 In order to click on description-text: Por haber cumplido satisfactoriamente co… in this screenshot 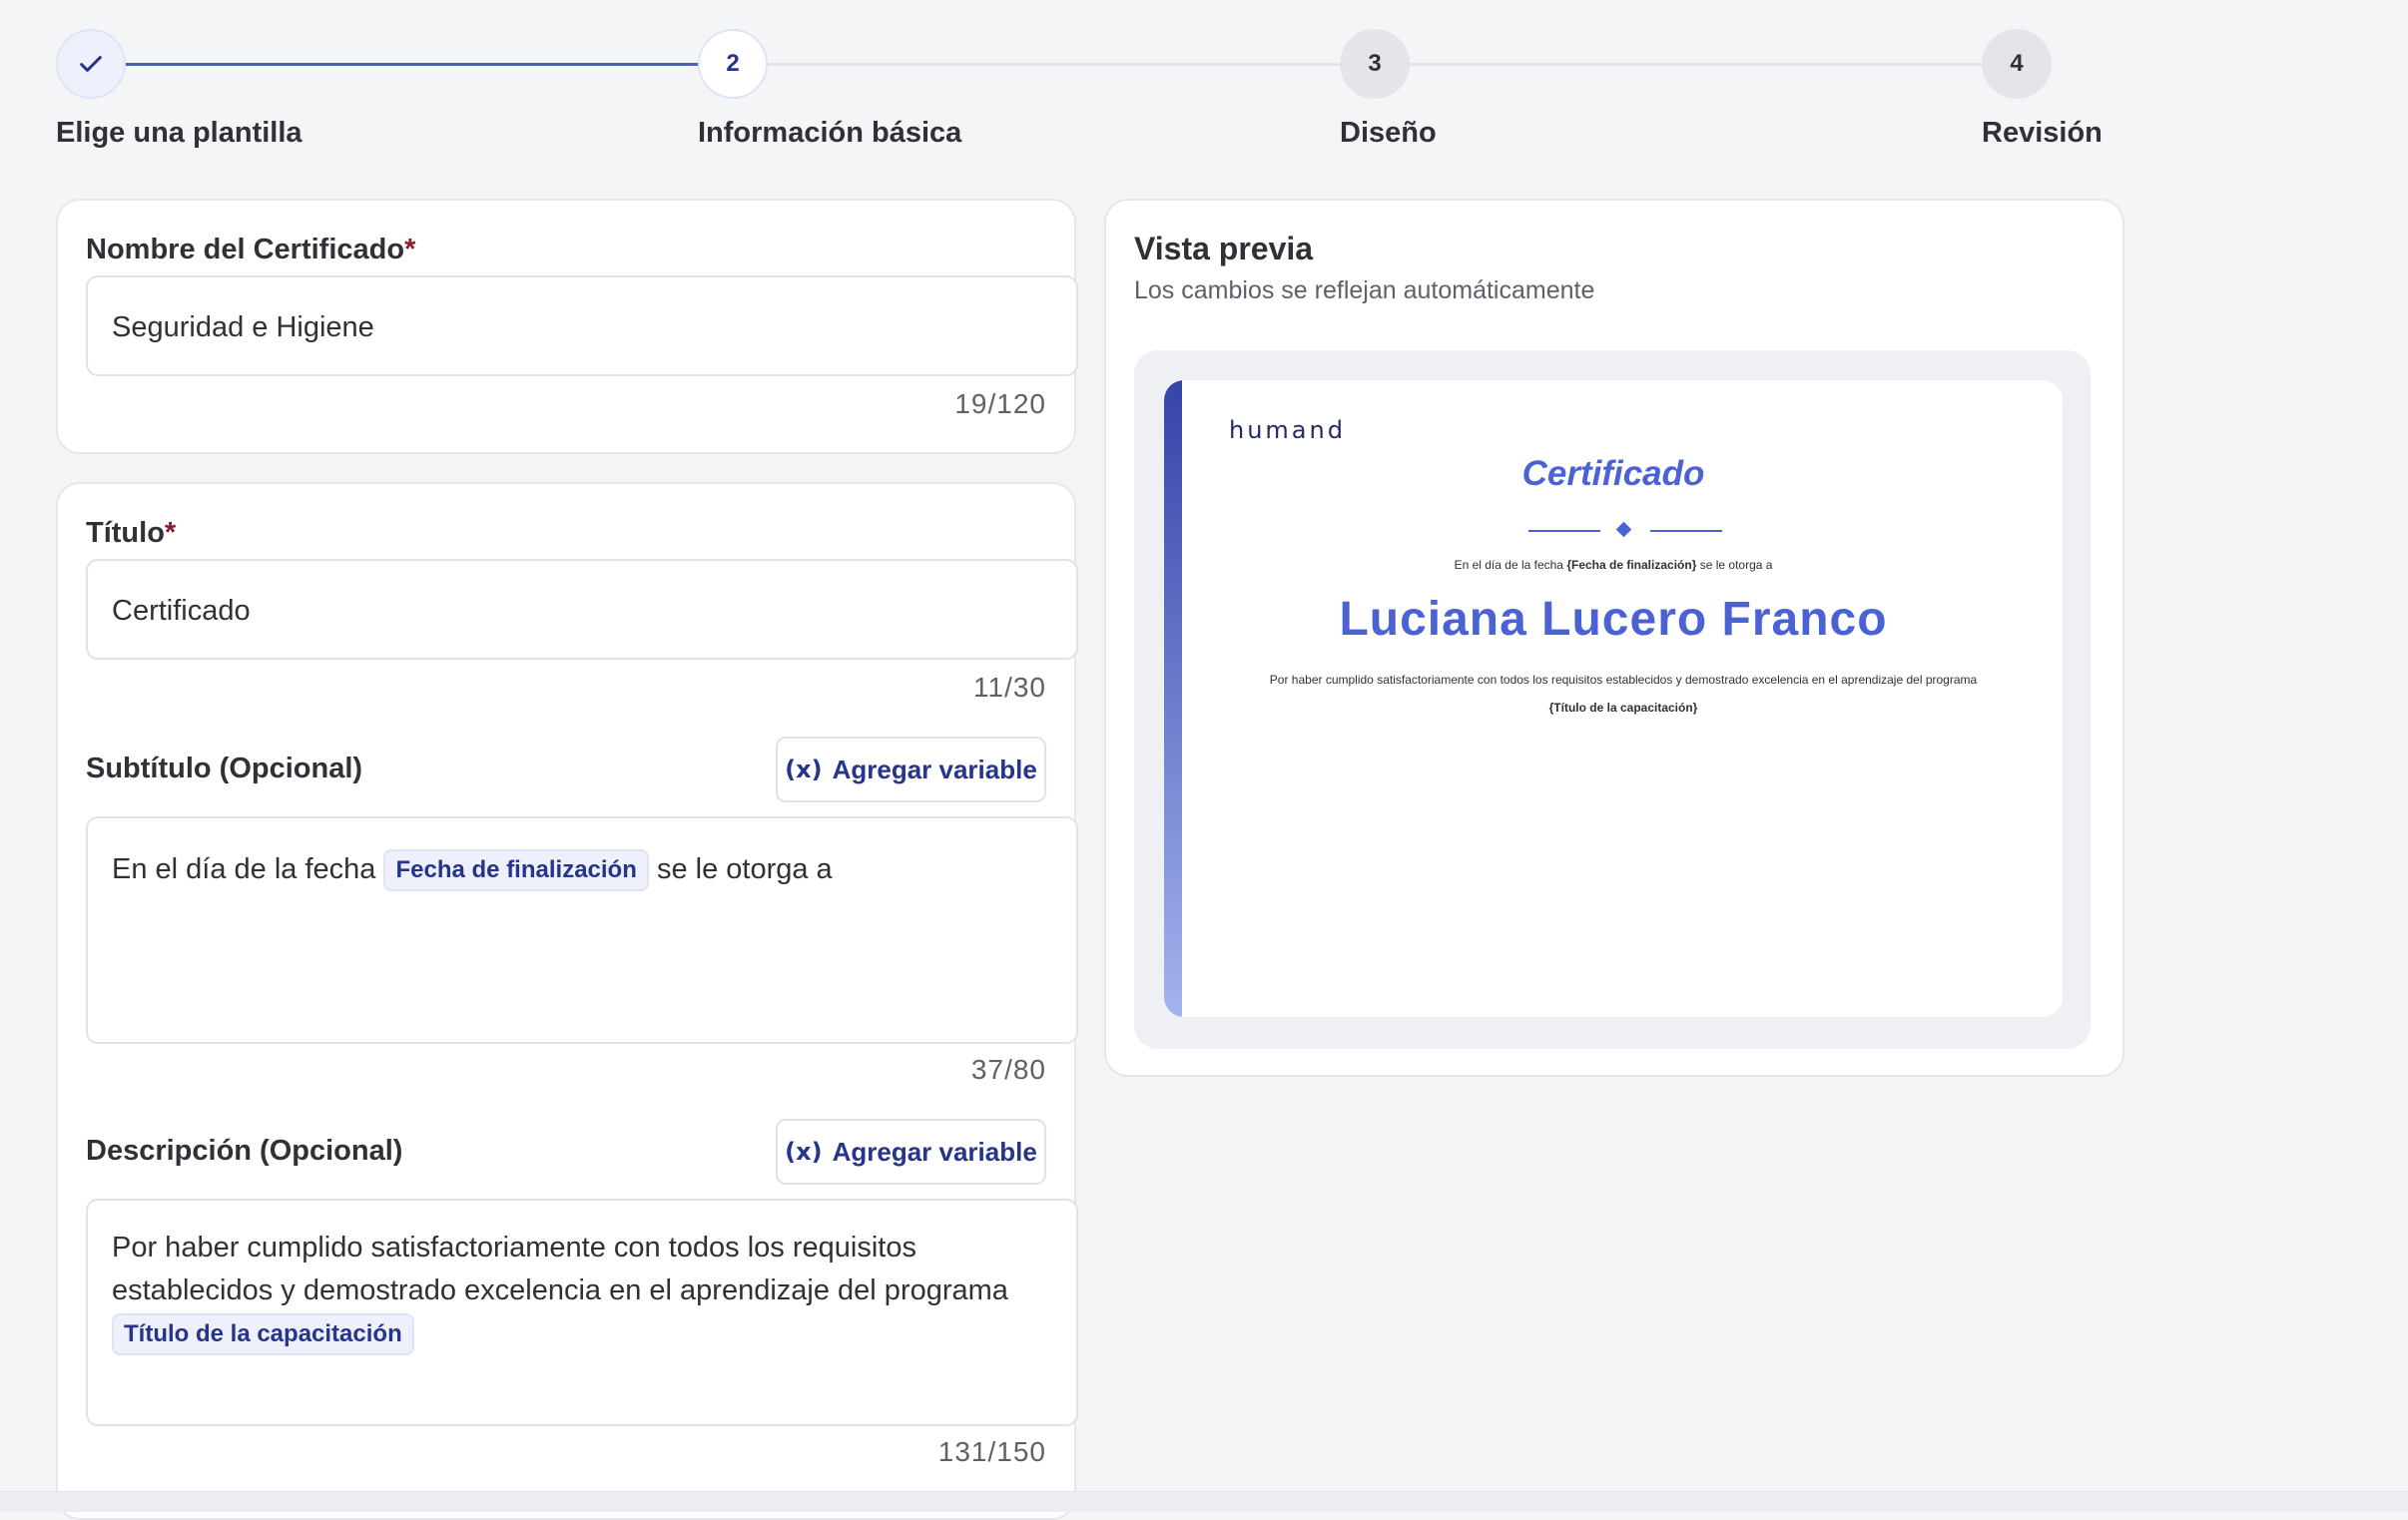, I will do `click(560, 1269)`.